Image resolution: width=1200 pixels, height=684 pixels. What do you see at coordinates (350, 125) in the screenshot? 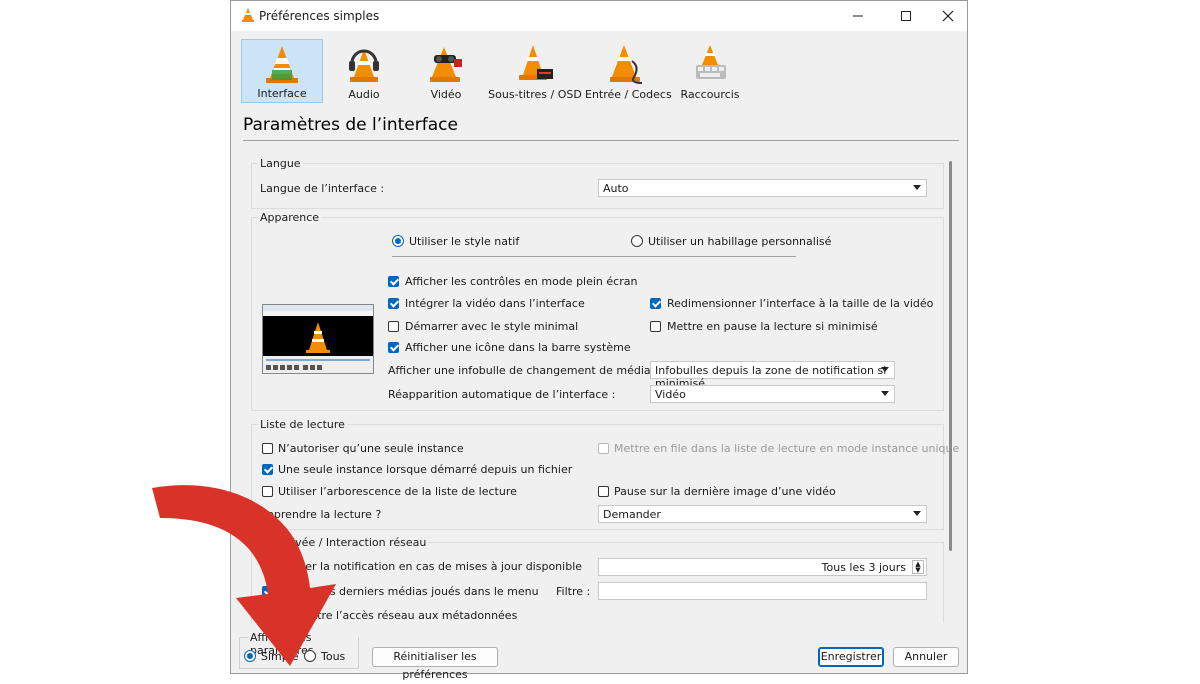
I see `page-title: Paramètres de l’interface` at bounding box center [350, 125].